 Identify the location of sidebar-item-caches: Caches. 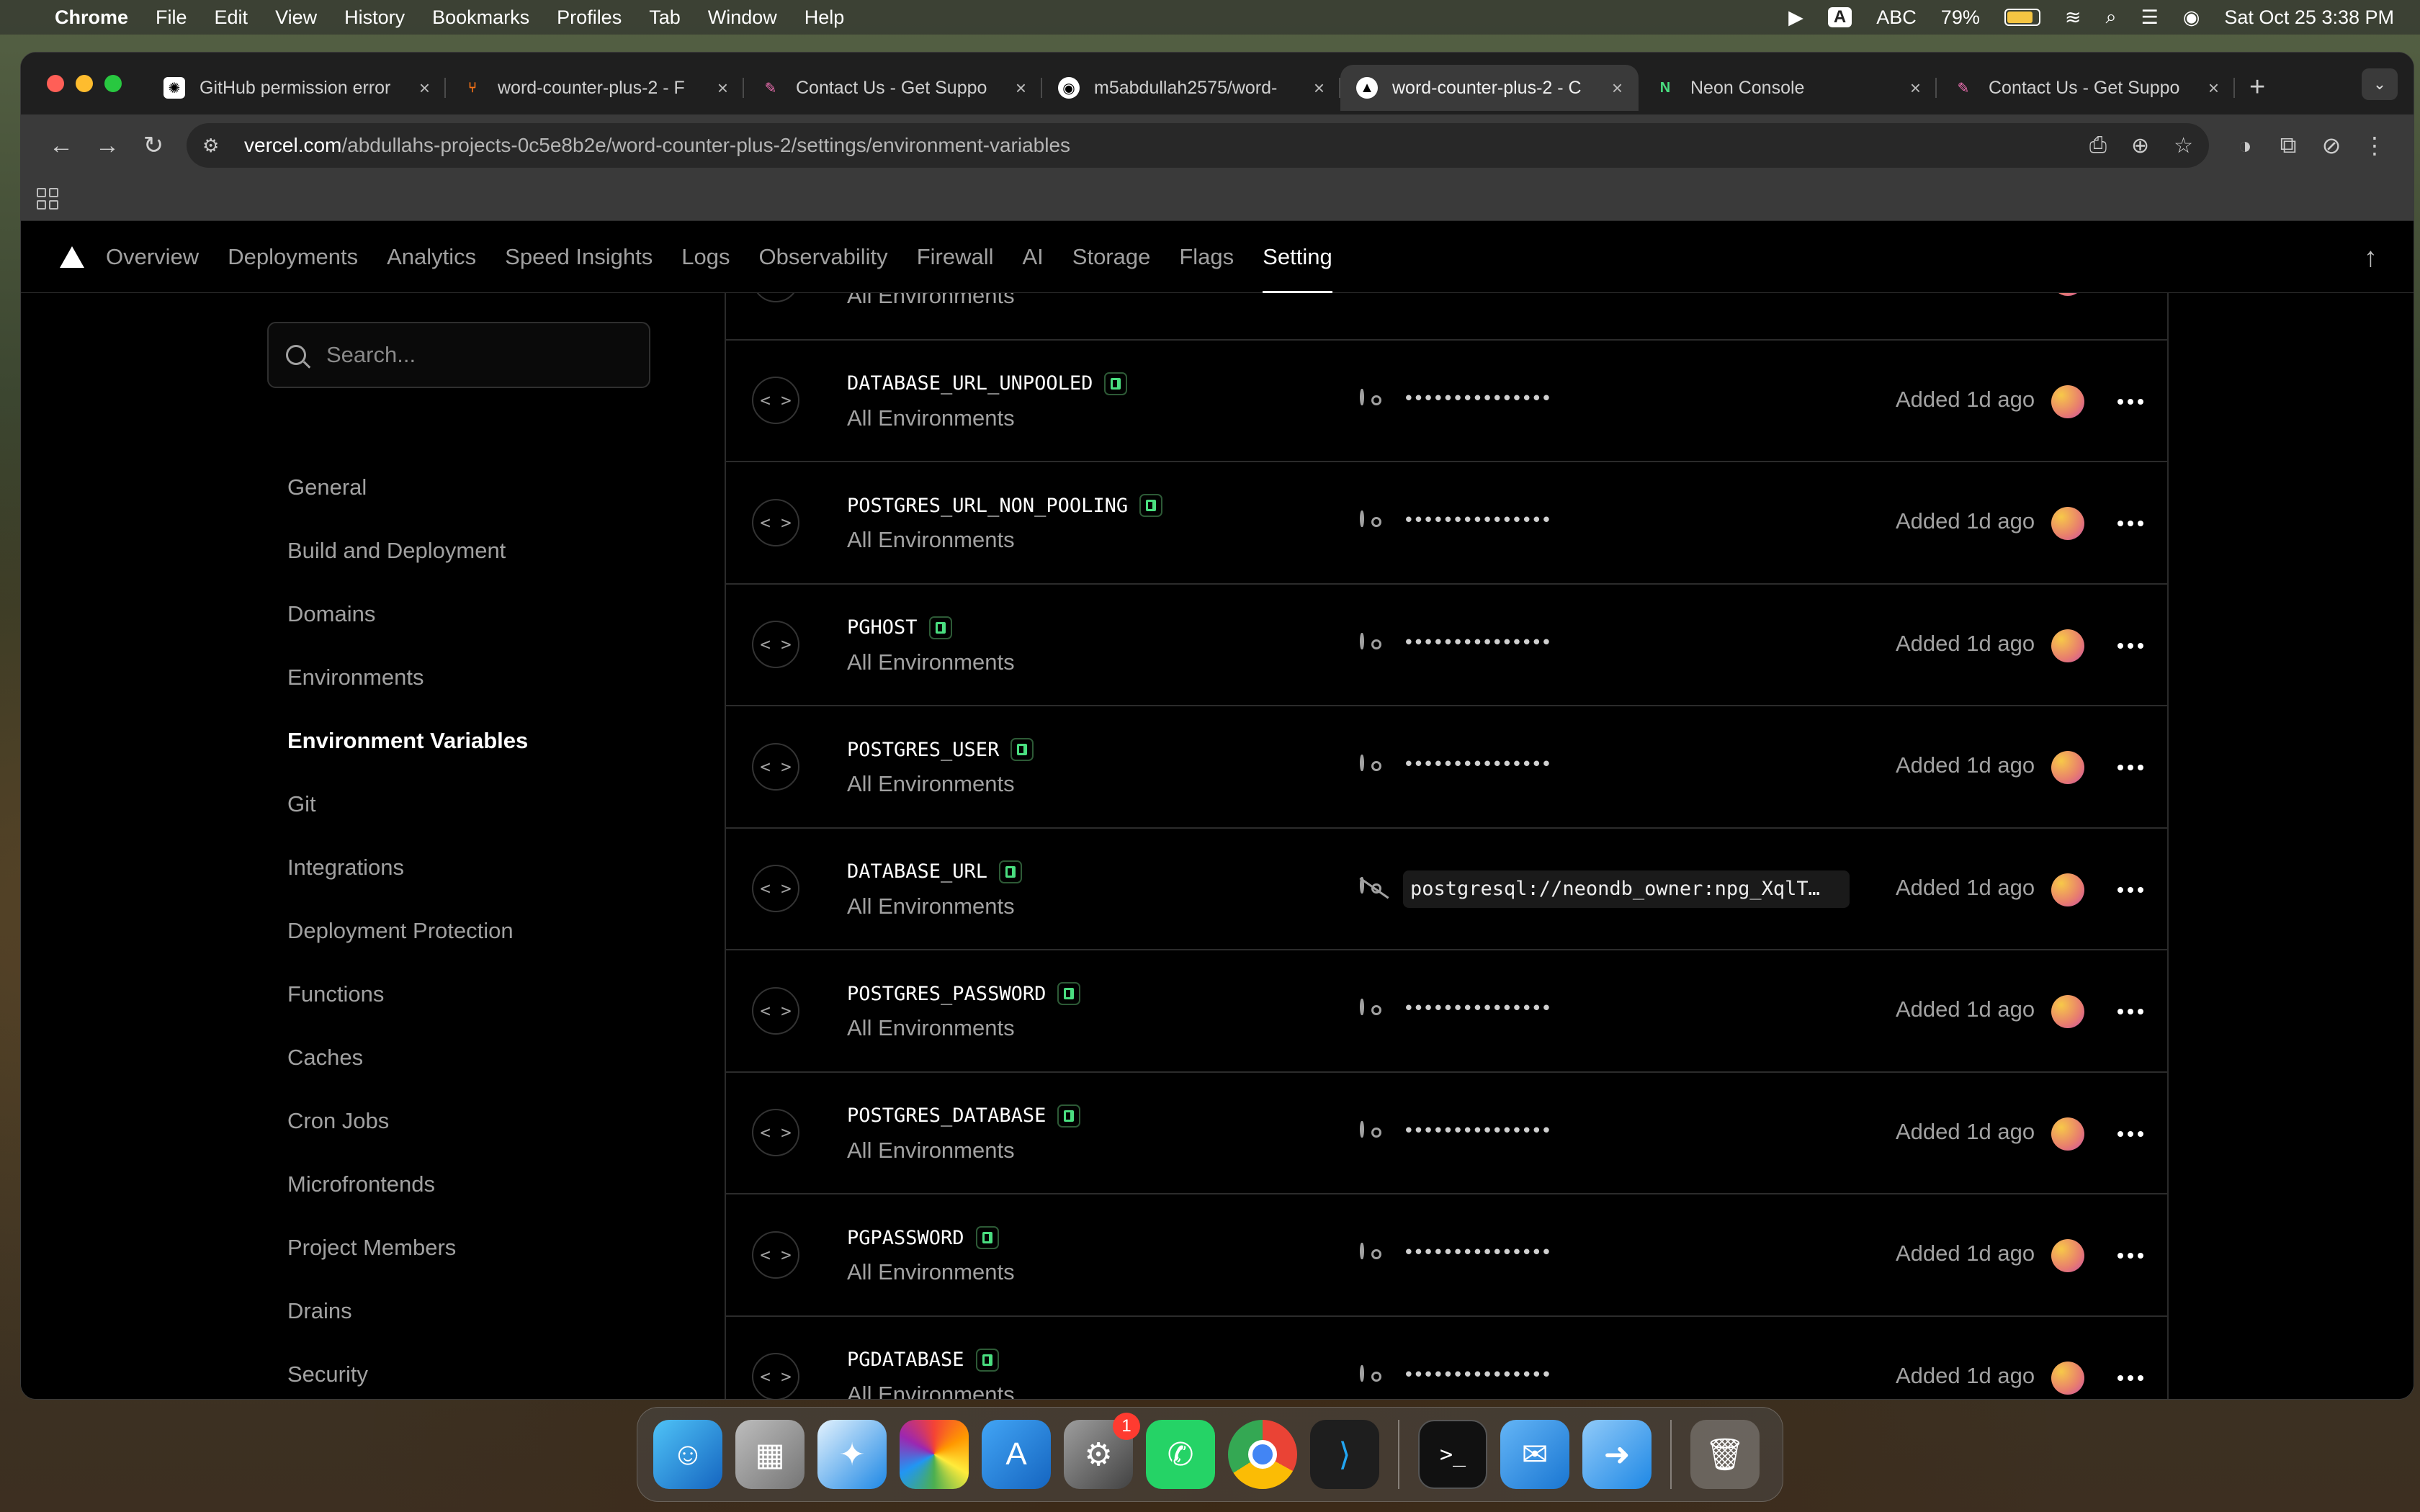
(407, 1057).